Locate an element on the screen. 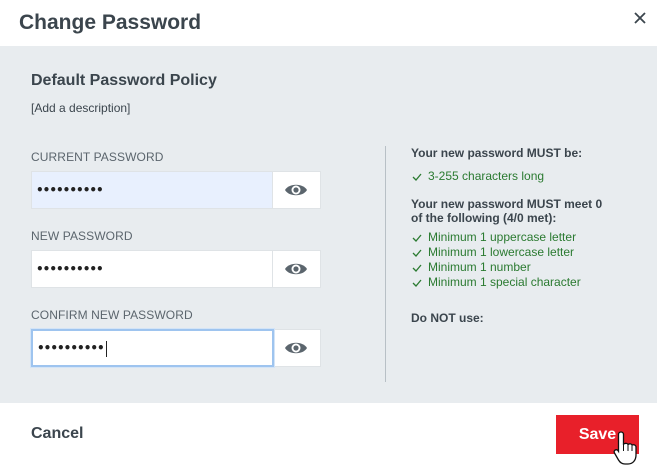 The height and width of the screenshot is (468, 657). current-password-input: •••••••••• is located at coordinates (152, 190).